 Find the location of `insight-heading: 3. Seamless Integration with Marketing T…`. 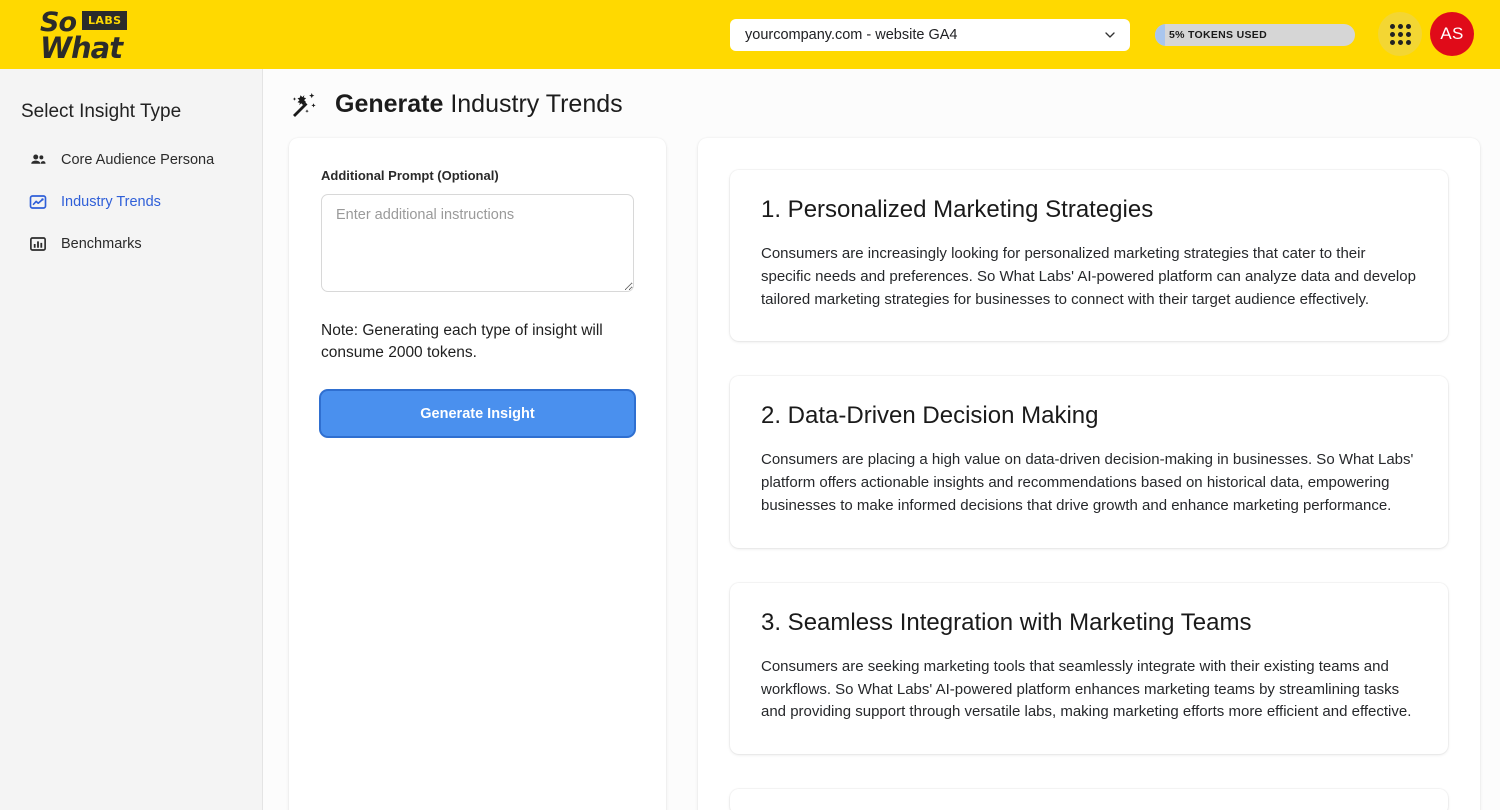

insight-heading: 3. Seamless Integration with Marketing T… is located at coordinates (1006, 622).